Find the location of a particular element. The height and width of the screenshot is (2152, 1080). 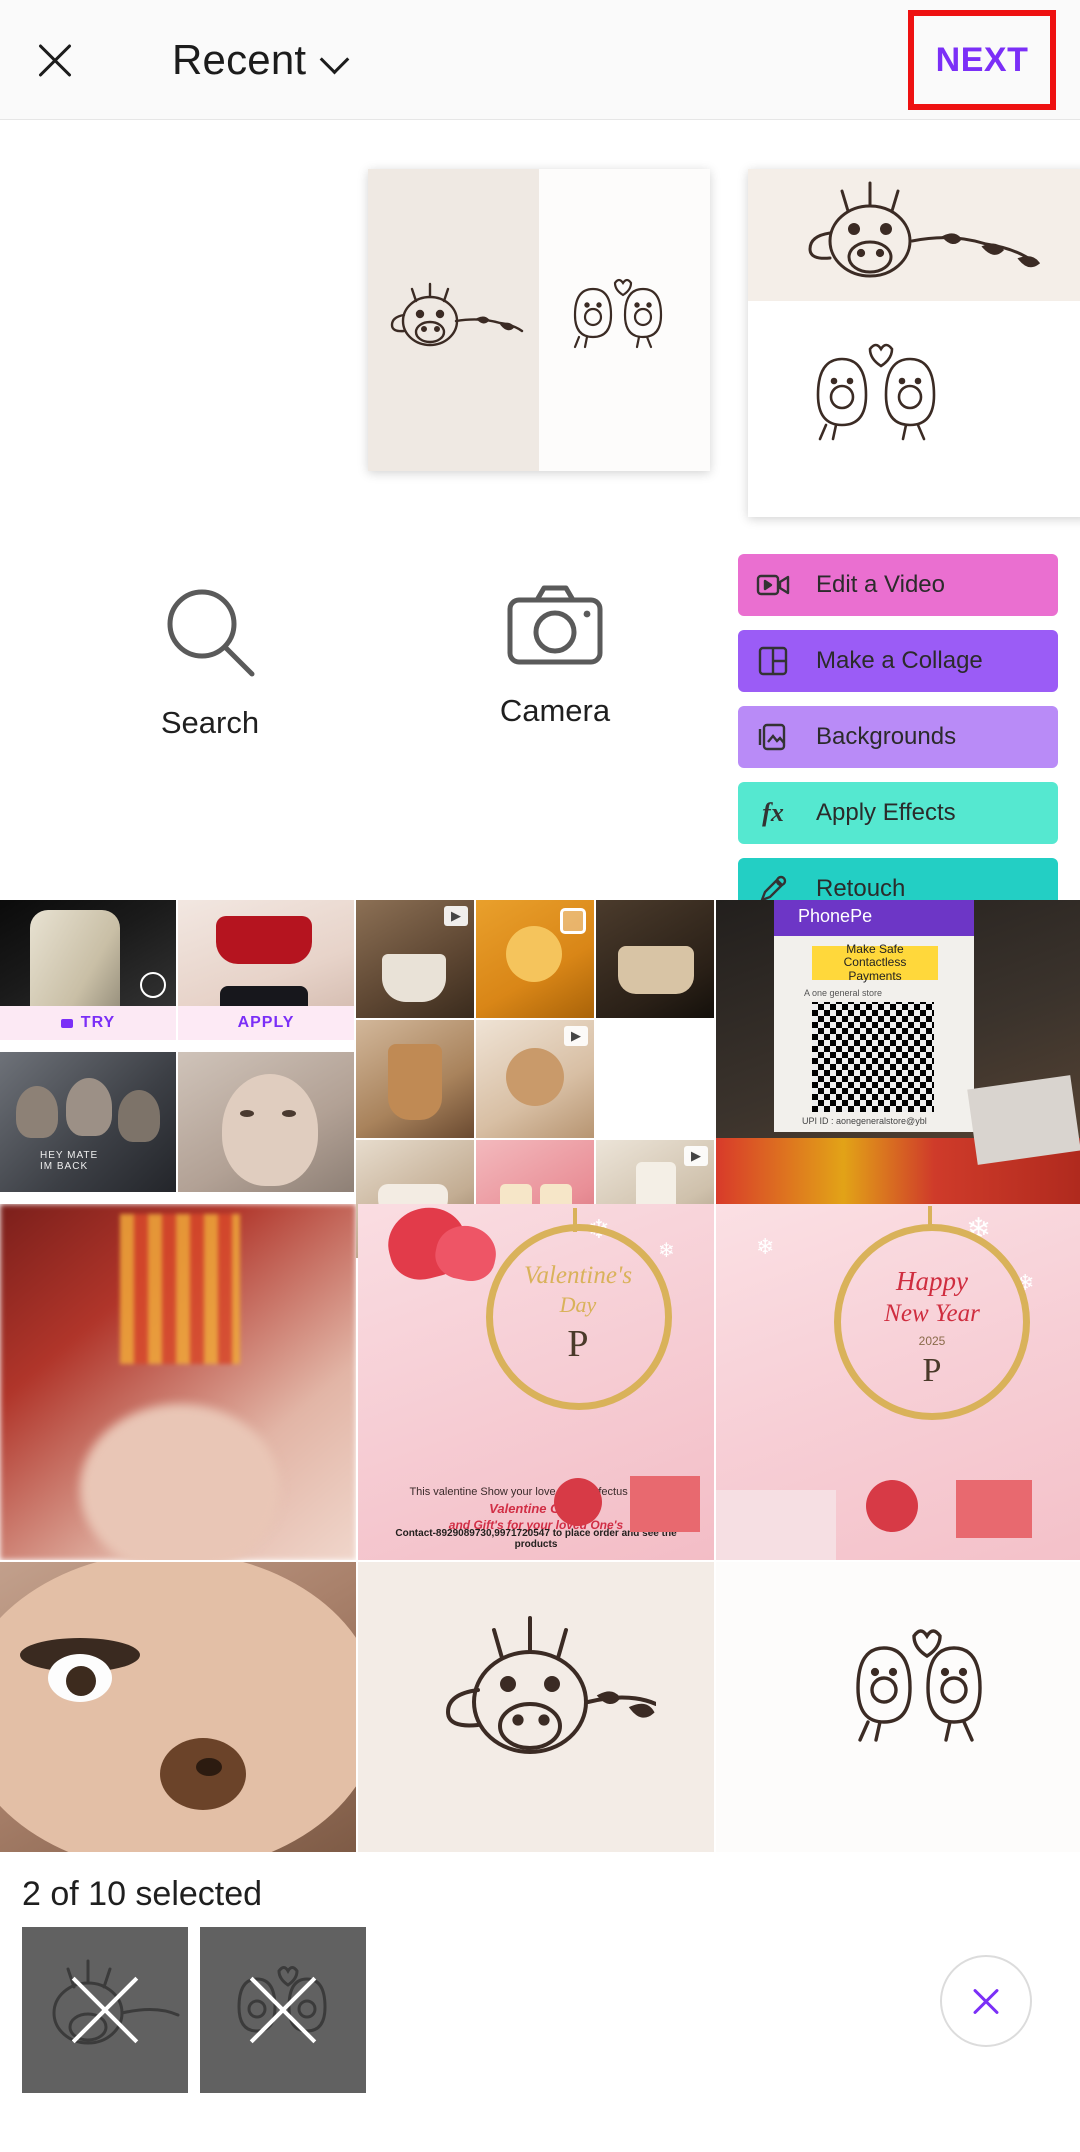

top-bar: Recent NEXT is located at coordinates (540, 60).